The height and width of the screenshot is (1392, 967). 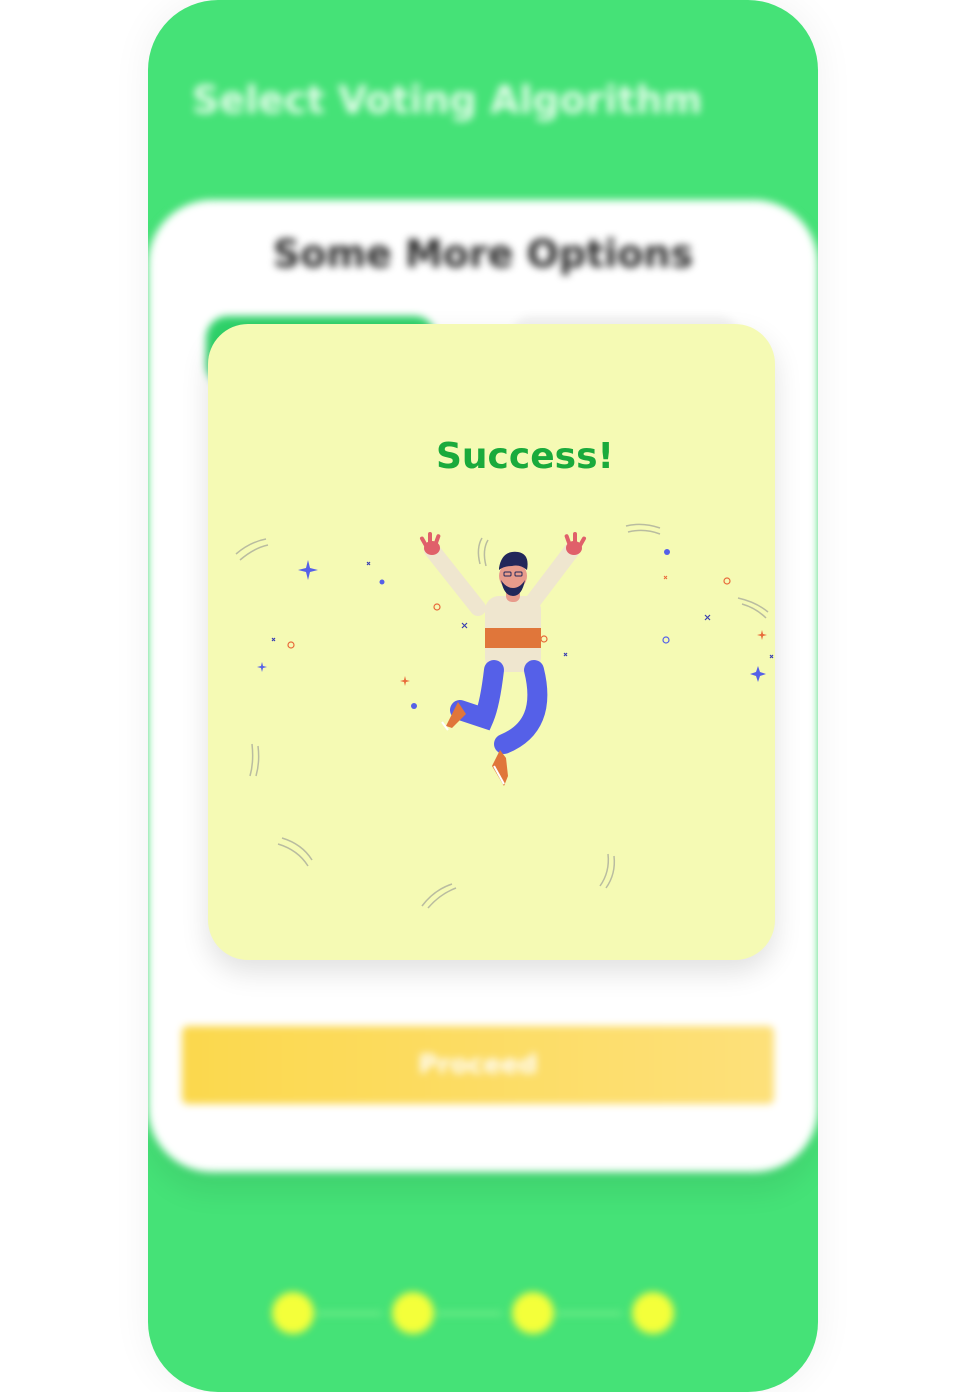 I want to click on success-title: Success!, so click(x=525, y=456).